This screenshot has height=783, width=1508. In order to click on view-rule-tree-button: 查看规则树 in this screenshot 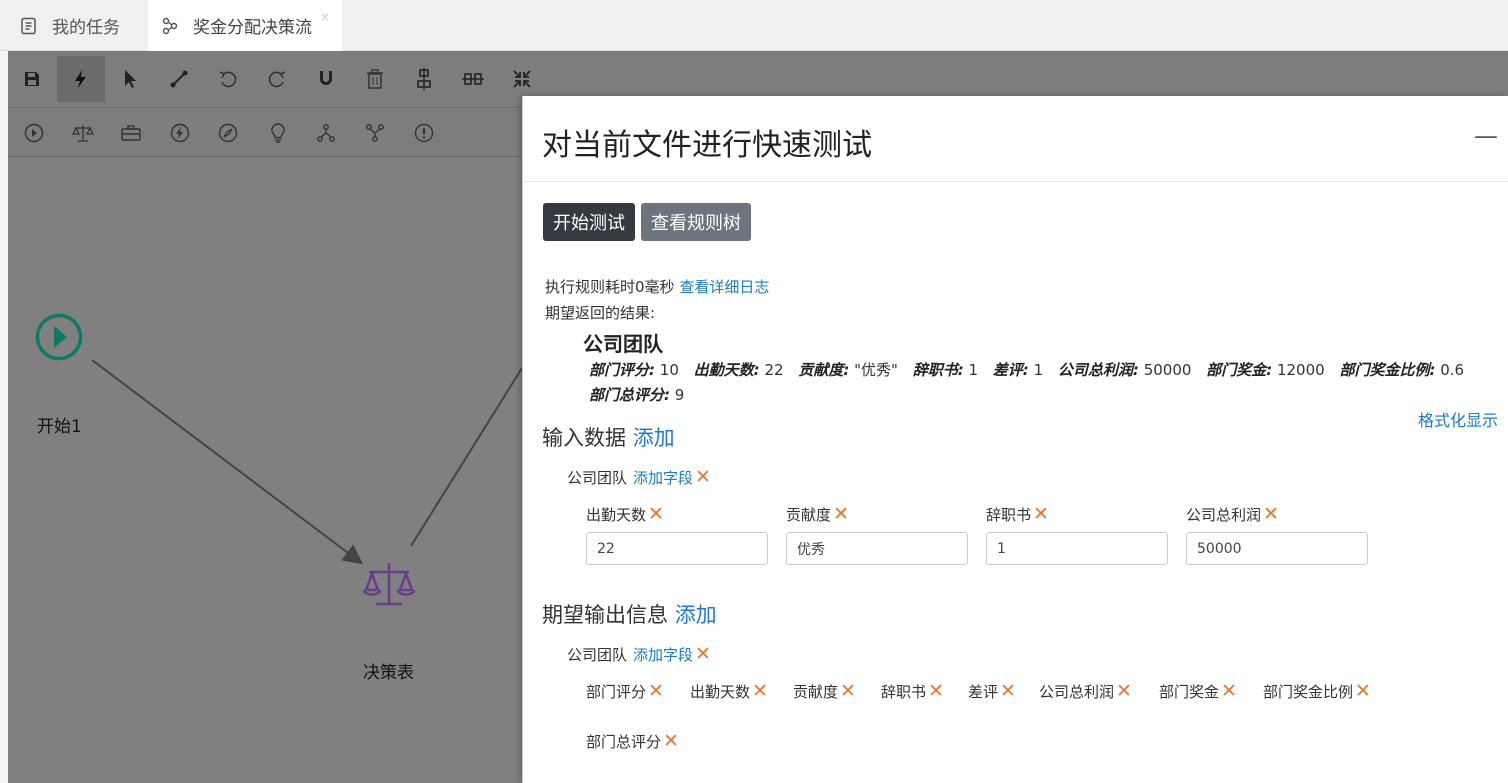, I will do `click(696, 222)`.